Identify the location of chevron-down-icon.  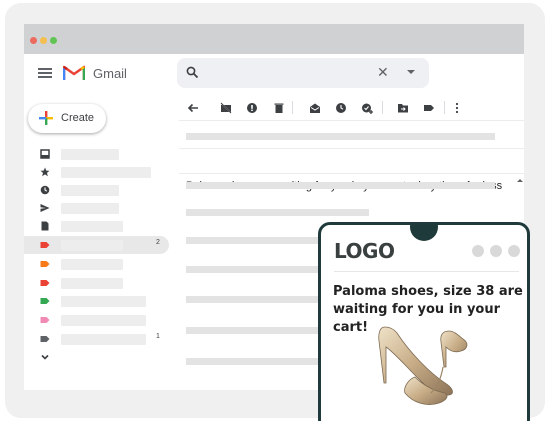
(45, 357).